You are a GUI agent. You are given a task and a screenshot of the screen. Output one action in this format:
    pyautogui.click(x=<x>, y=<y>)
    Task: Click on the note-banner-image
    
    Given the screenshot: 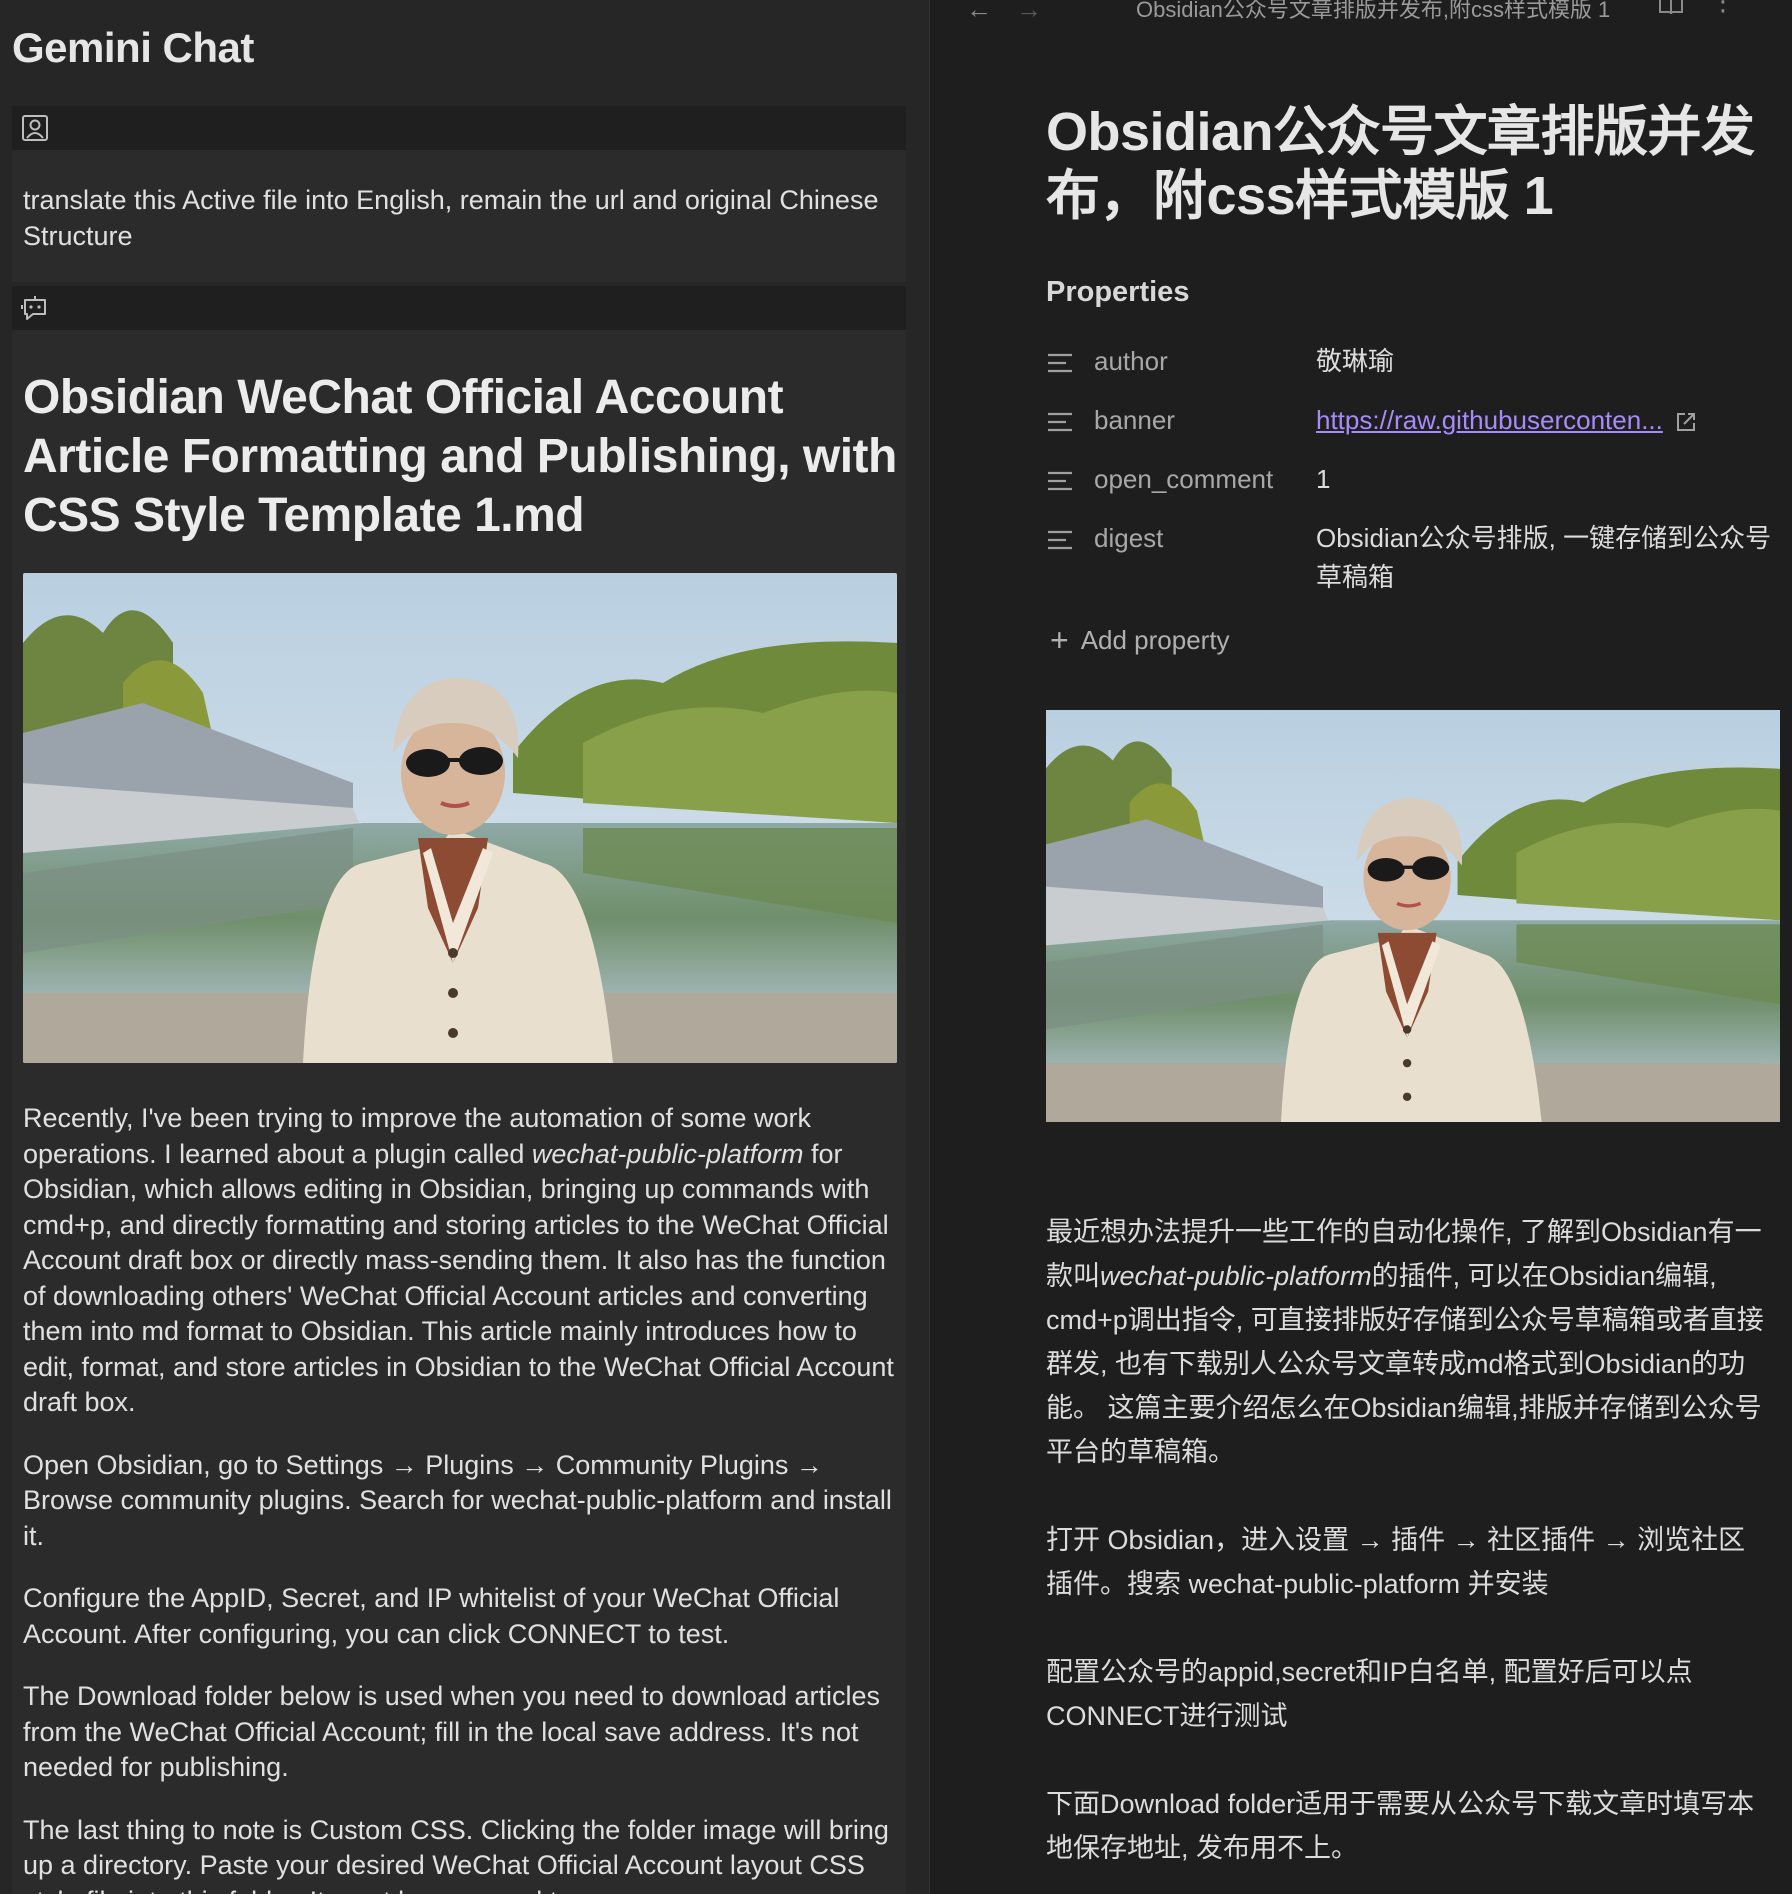 What is the action you would take?
    pyautogui.click(x=1413, y=916)
    